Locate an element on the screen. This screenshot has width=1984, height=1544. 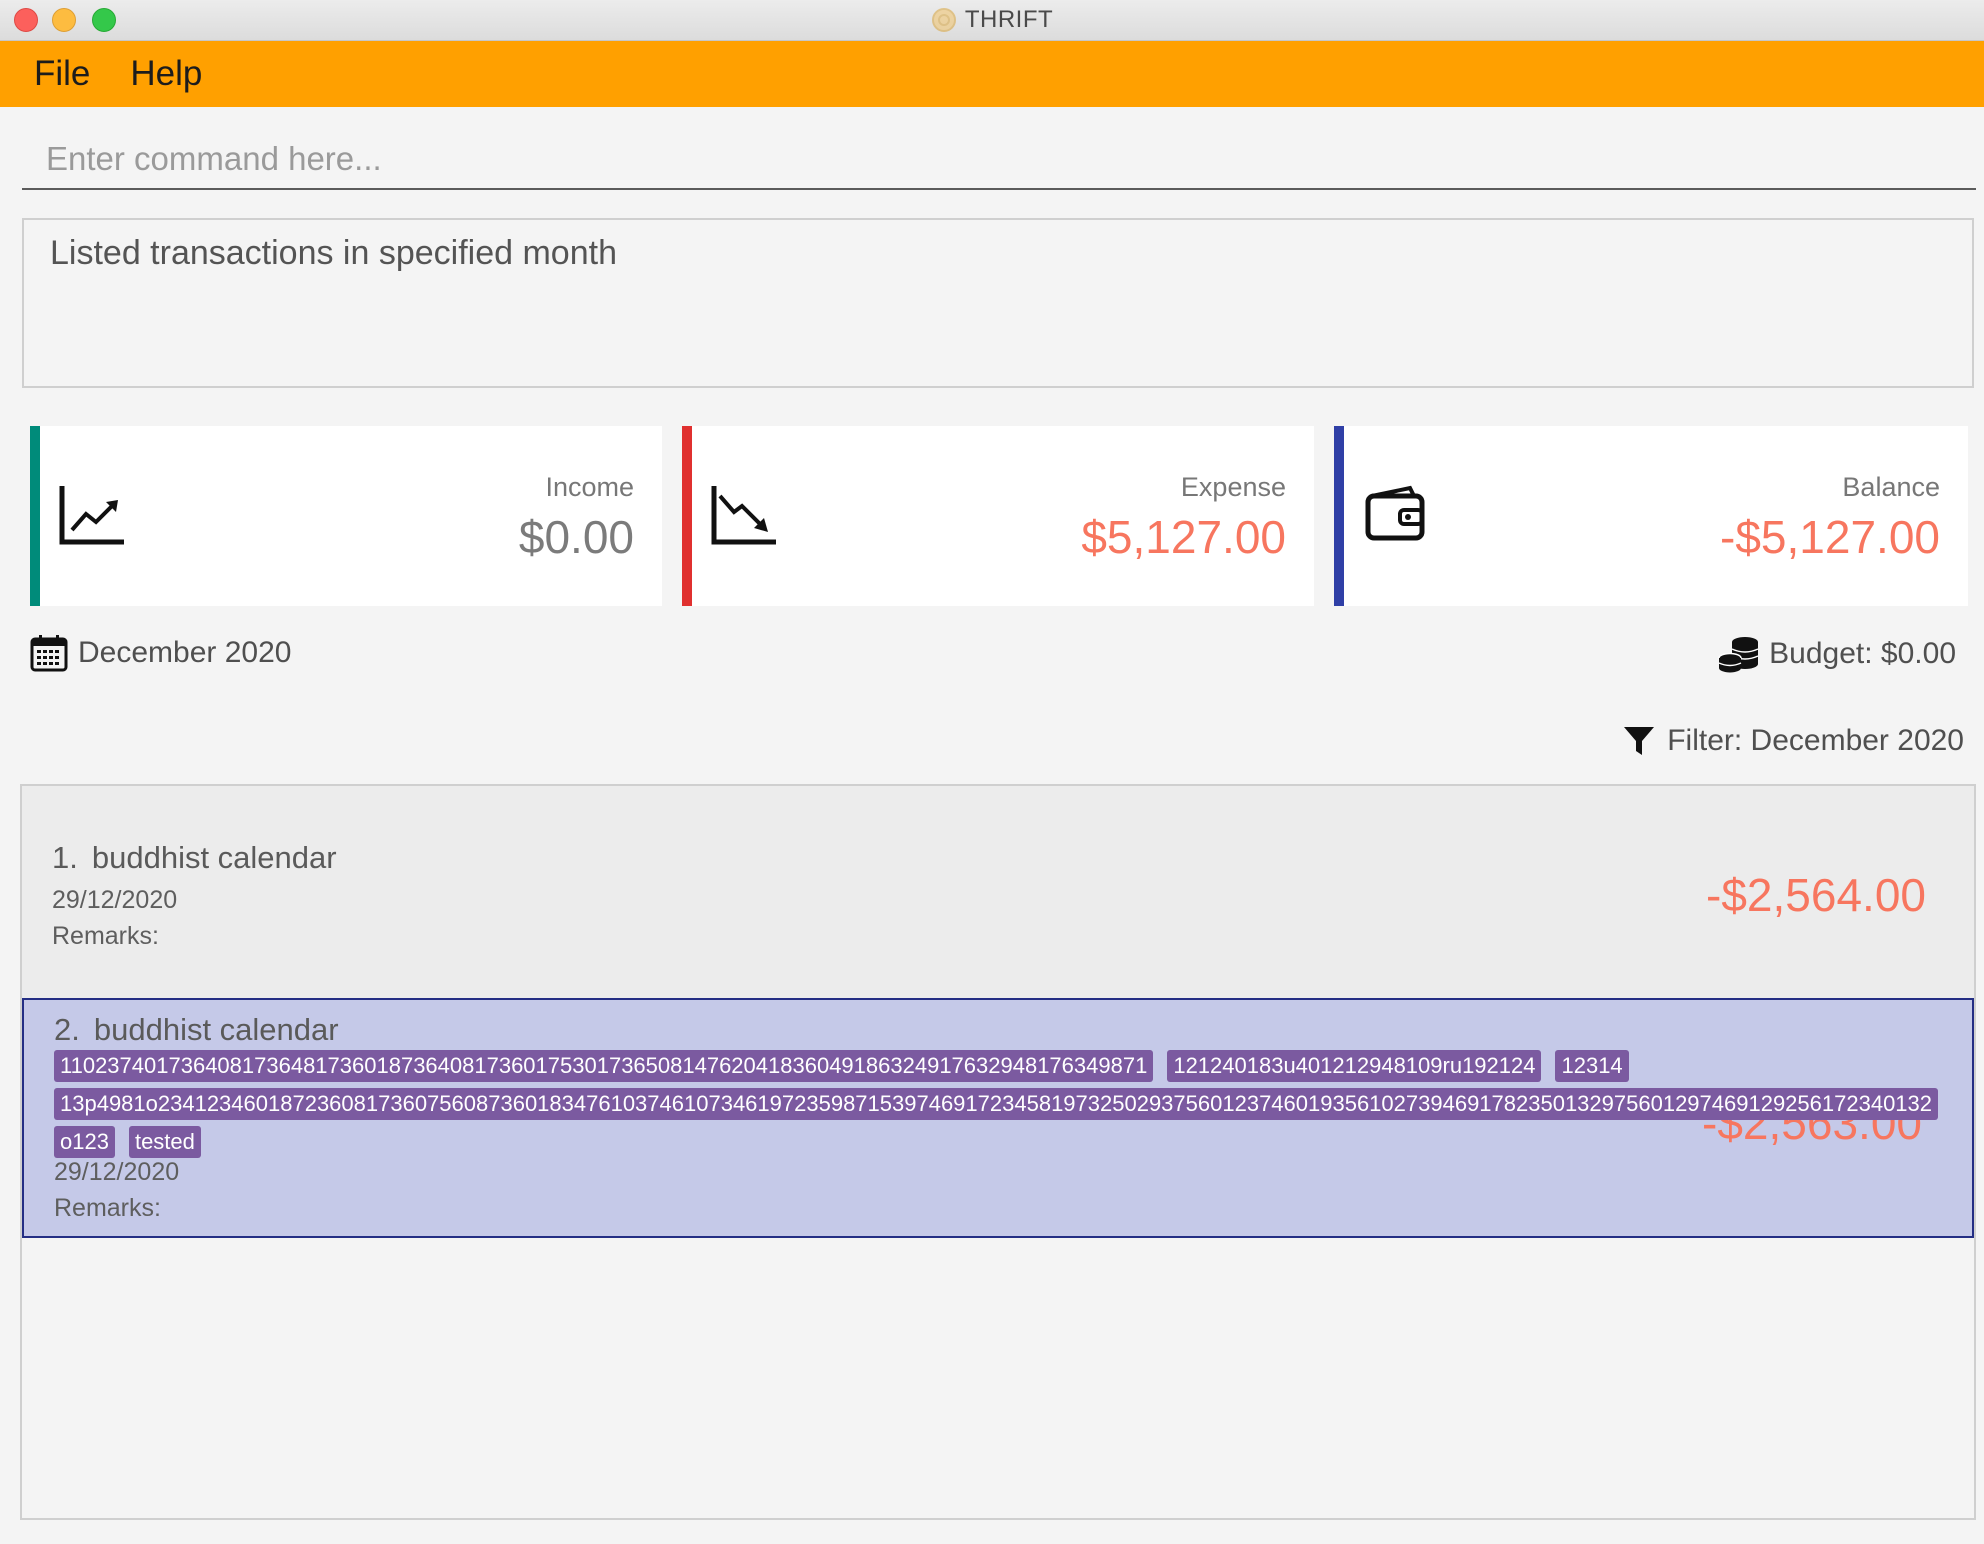
menu-file: File is located at coordinates (62, 74).